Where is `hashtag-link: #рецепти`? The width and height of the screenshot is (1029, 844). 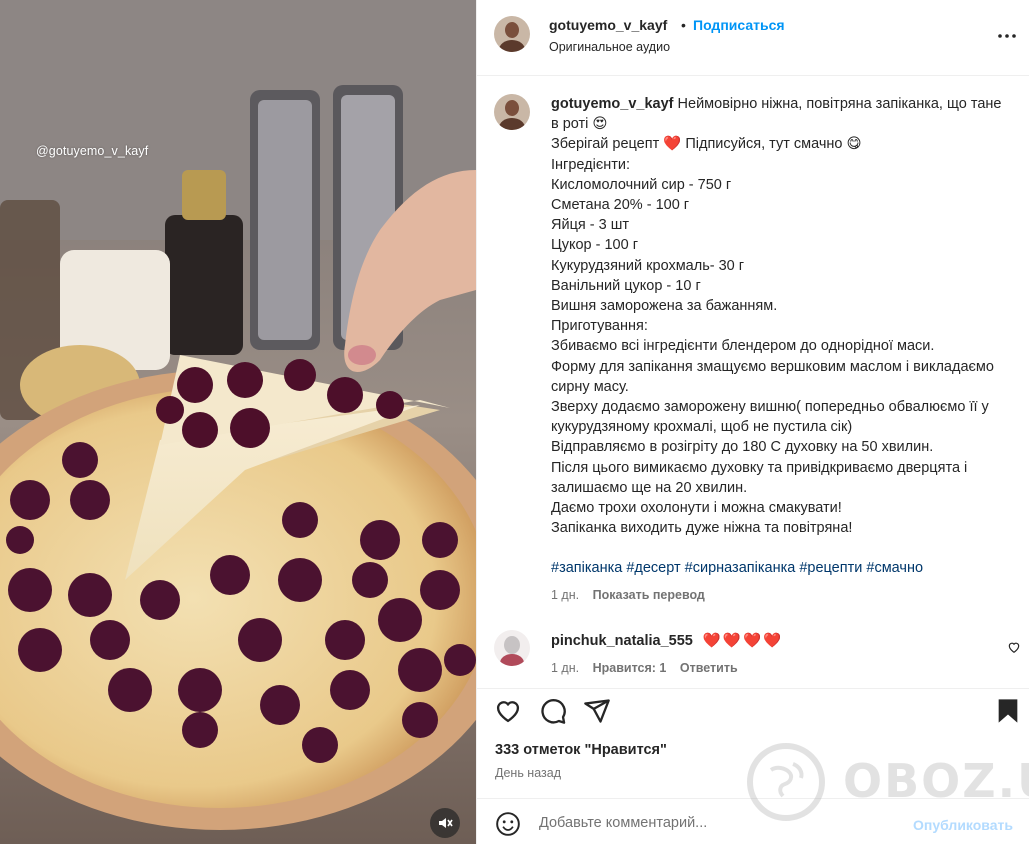 hashtag-link: #рецепти is located at coordinates (830, 568).